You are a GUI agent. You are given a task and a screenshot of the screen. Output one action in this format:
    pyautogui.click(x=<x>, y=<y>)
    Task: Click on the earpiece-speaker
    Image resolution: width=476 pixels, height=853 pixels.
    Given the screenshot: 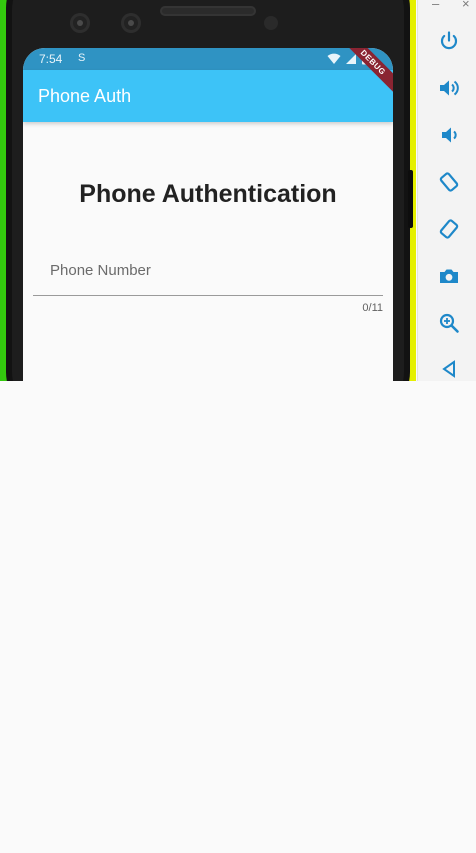 What is the action you would take?
    pyautogui.click(x=208, y=11)
    